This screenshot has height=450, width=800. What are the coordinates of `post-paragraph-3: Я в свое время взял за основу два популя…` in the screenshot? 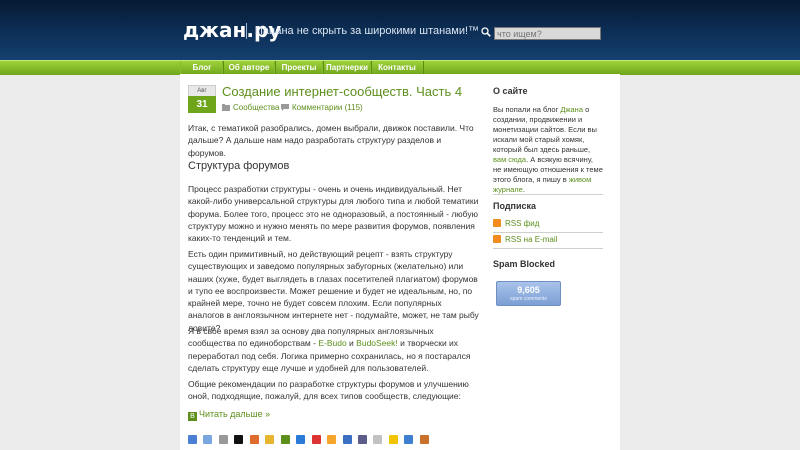 It's located at (334, 349).